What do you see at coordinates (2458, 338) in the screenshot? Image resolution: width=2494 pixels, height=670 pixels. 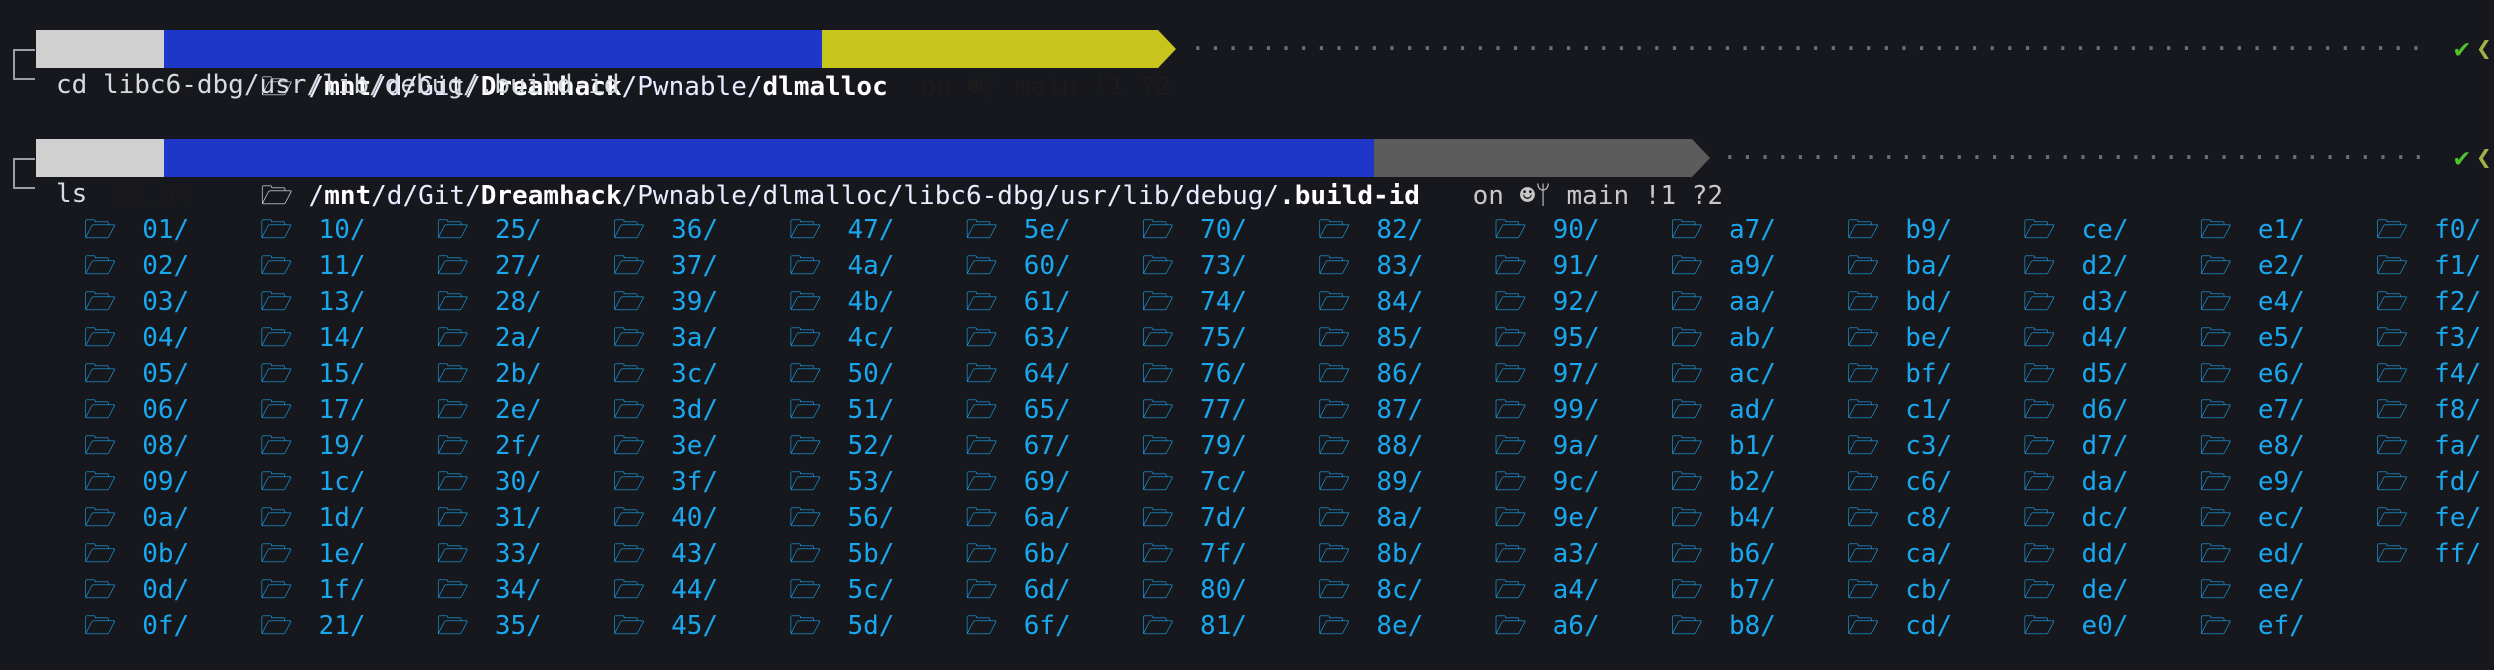 I see `directory-name: f3/` at bounding box center [2458, 338].